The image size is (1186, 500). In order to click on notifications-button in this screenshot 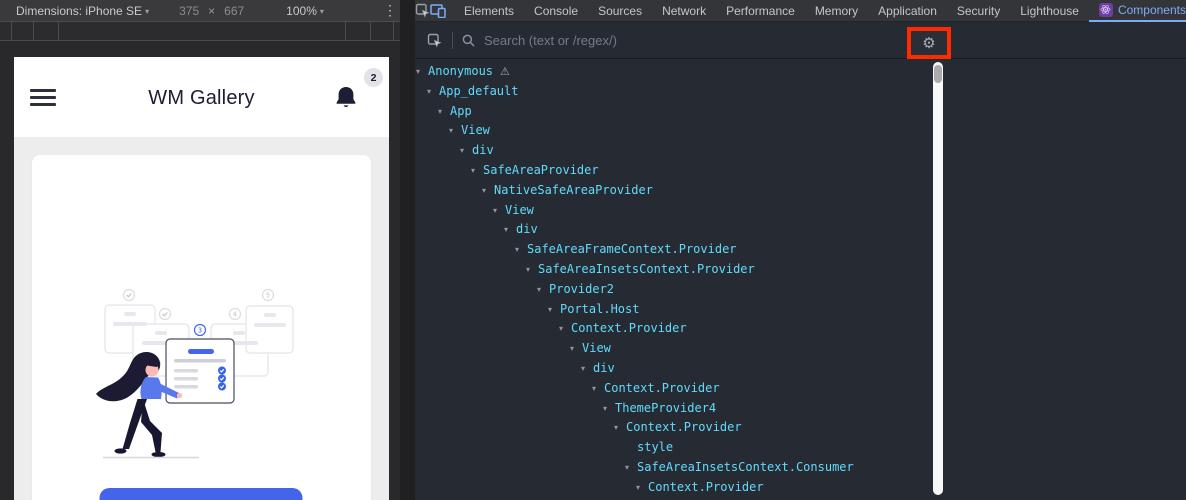, I will do `click(346, 98)`.